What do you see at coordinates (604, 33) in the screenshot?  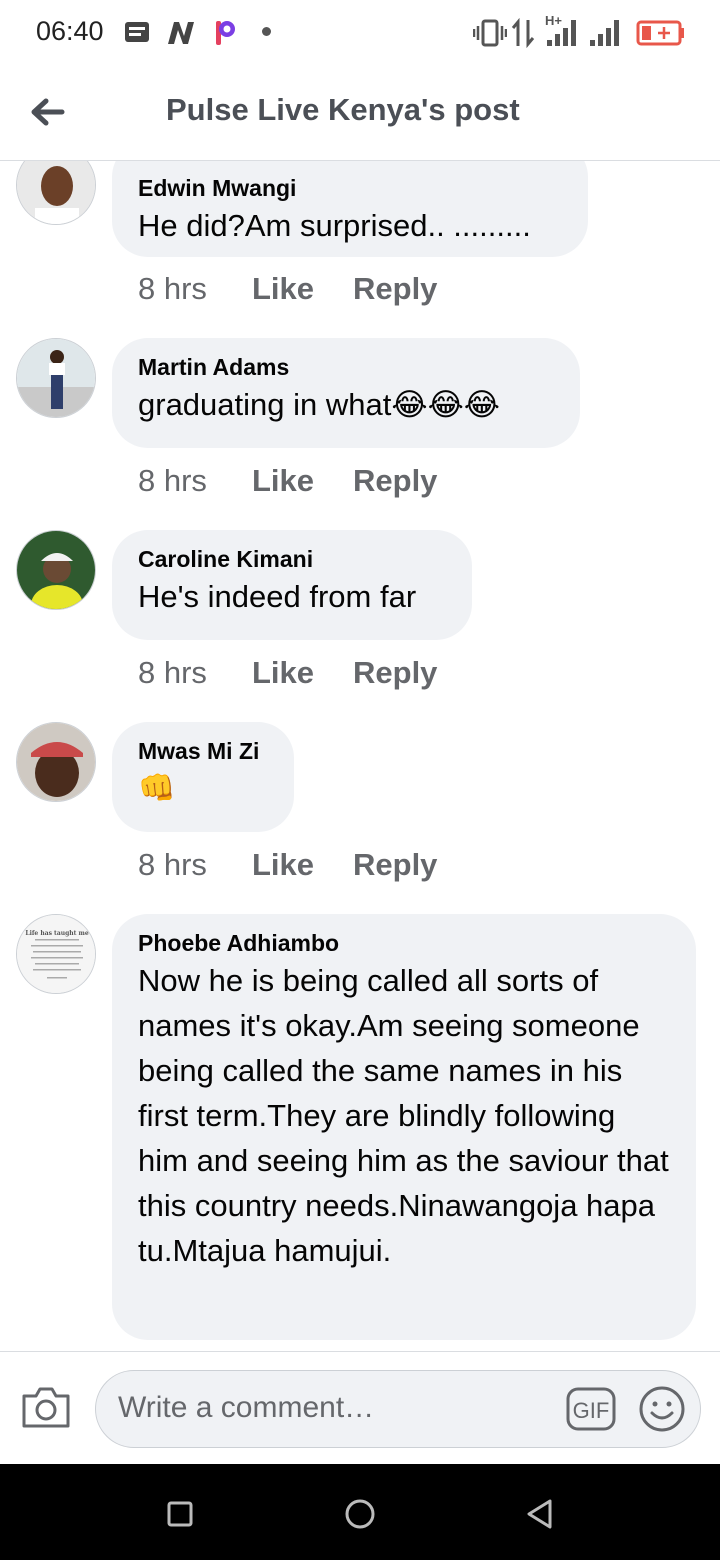 I see `signal-strength-2-icon` at bounding box center [604, 33].